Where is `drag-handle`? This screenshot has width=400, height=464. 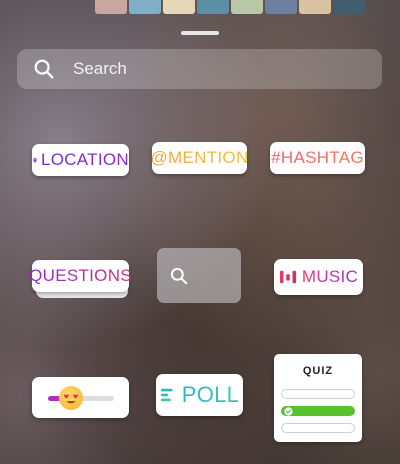 drag-handle is located at coordinates (200, 33).